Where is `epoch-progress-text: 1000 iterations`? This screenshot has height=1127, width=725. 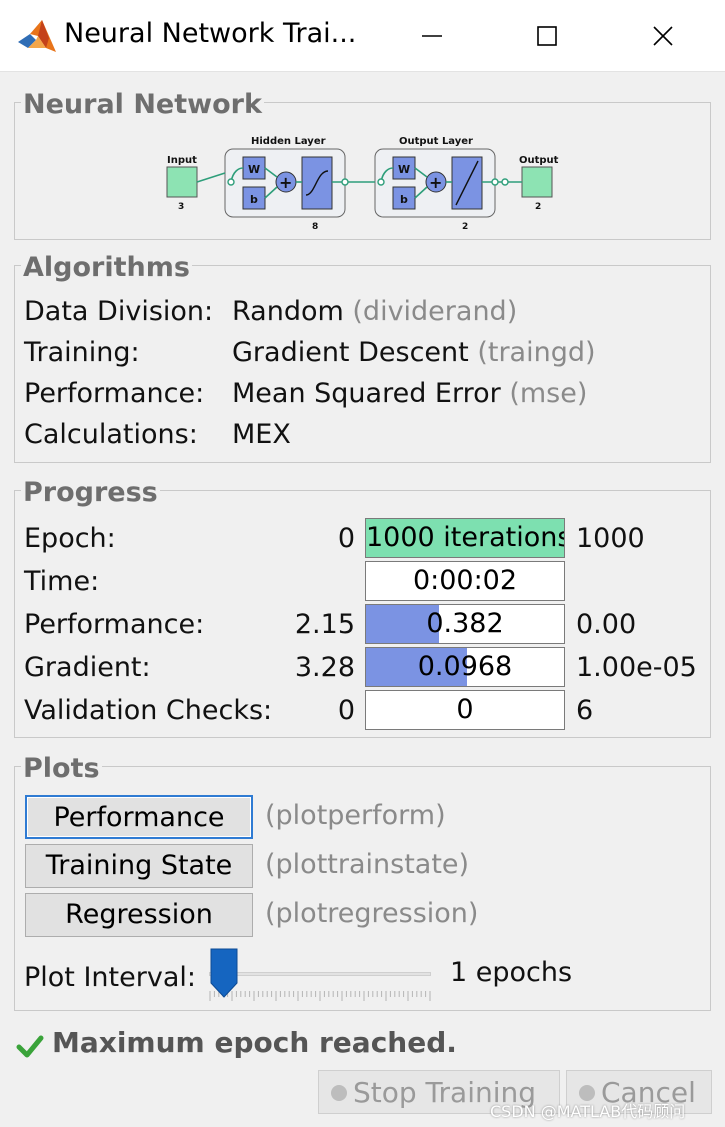
epoch-progress-text: 1000 iterations is located at coordinates (465, 537).